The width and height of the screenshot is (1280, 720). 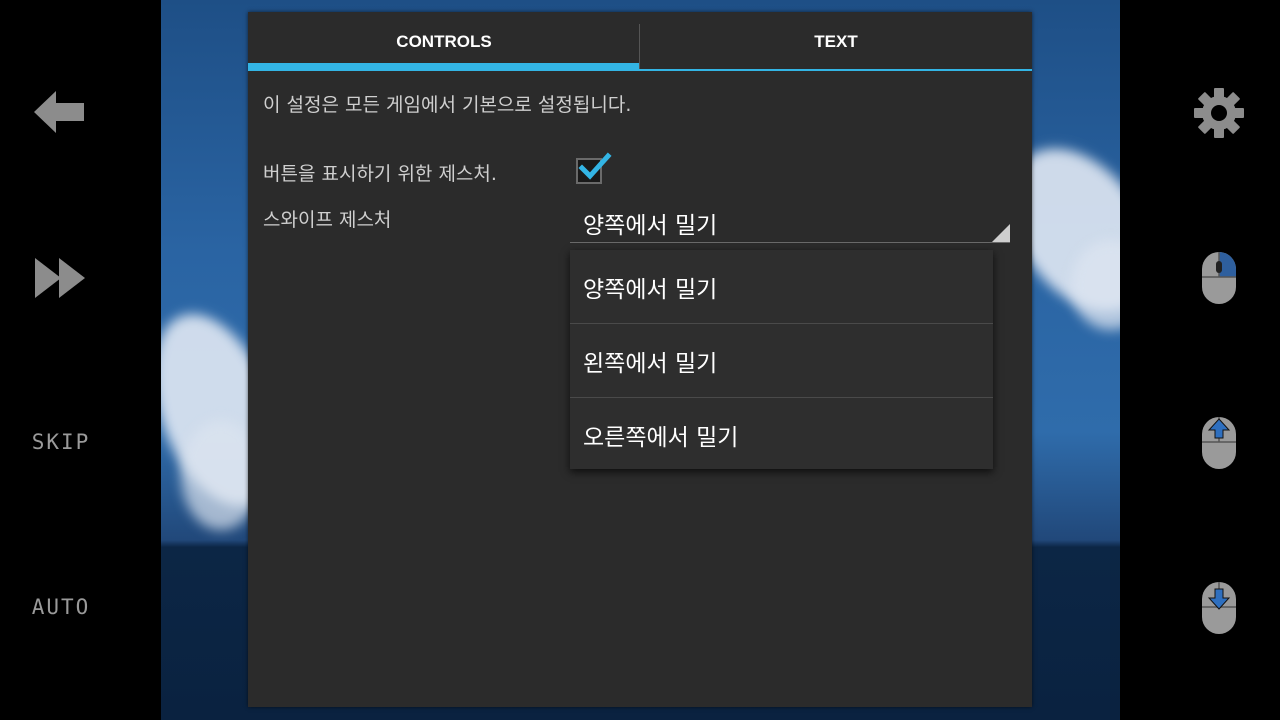 What do you see at coordinates (61, 442) in the screenshot?
I see `skip-button: SKIP` at bounding box center [61, 442].